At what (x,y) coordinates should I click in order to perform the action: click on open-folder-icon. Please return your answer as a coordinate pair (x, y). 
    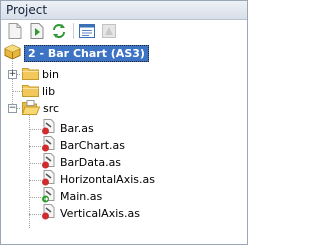
    Looking at the image, I should click on (31, 108).